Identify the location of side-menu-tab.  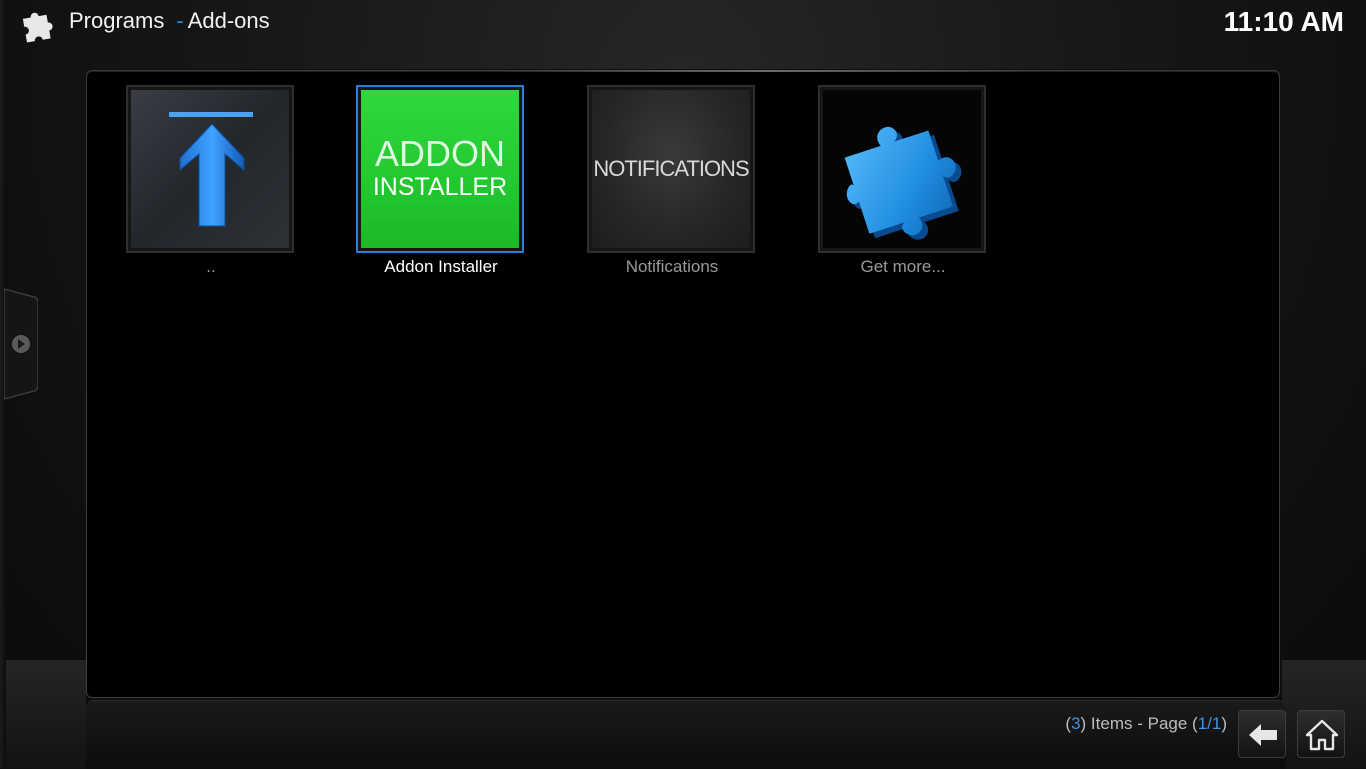
(21, 344).